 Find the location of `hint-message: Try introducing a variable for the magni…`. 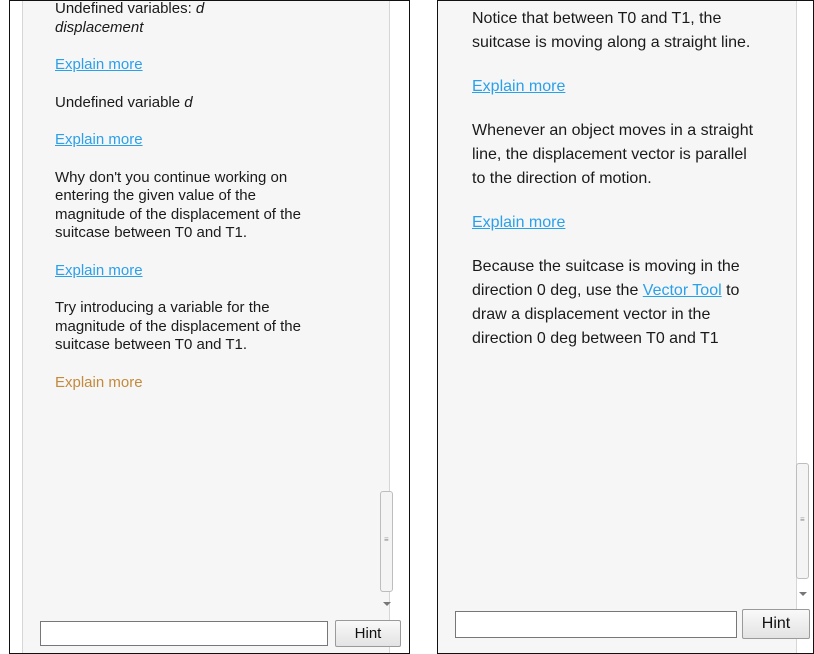

hint-message: Try introducing a variable for the magni… is located at coordinates (178, 326).